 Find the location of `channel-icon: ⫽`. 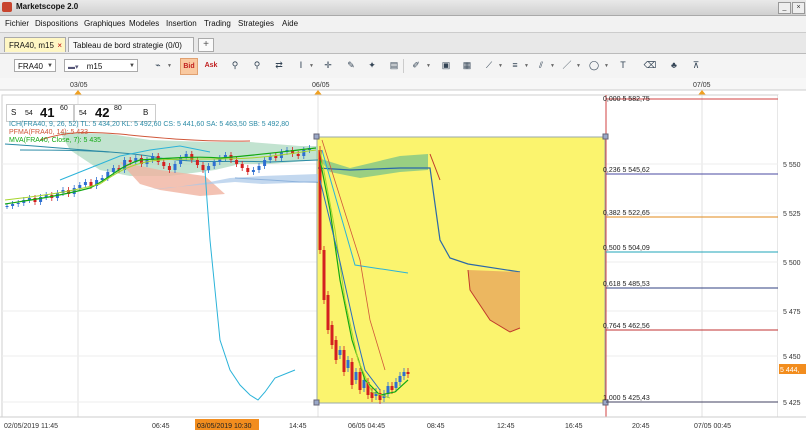

channel-icon: ⫽ is located at coordinates (541, 65).